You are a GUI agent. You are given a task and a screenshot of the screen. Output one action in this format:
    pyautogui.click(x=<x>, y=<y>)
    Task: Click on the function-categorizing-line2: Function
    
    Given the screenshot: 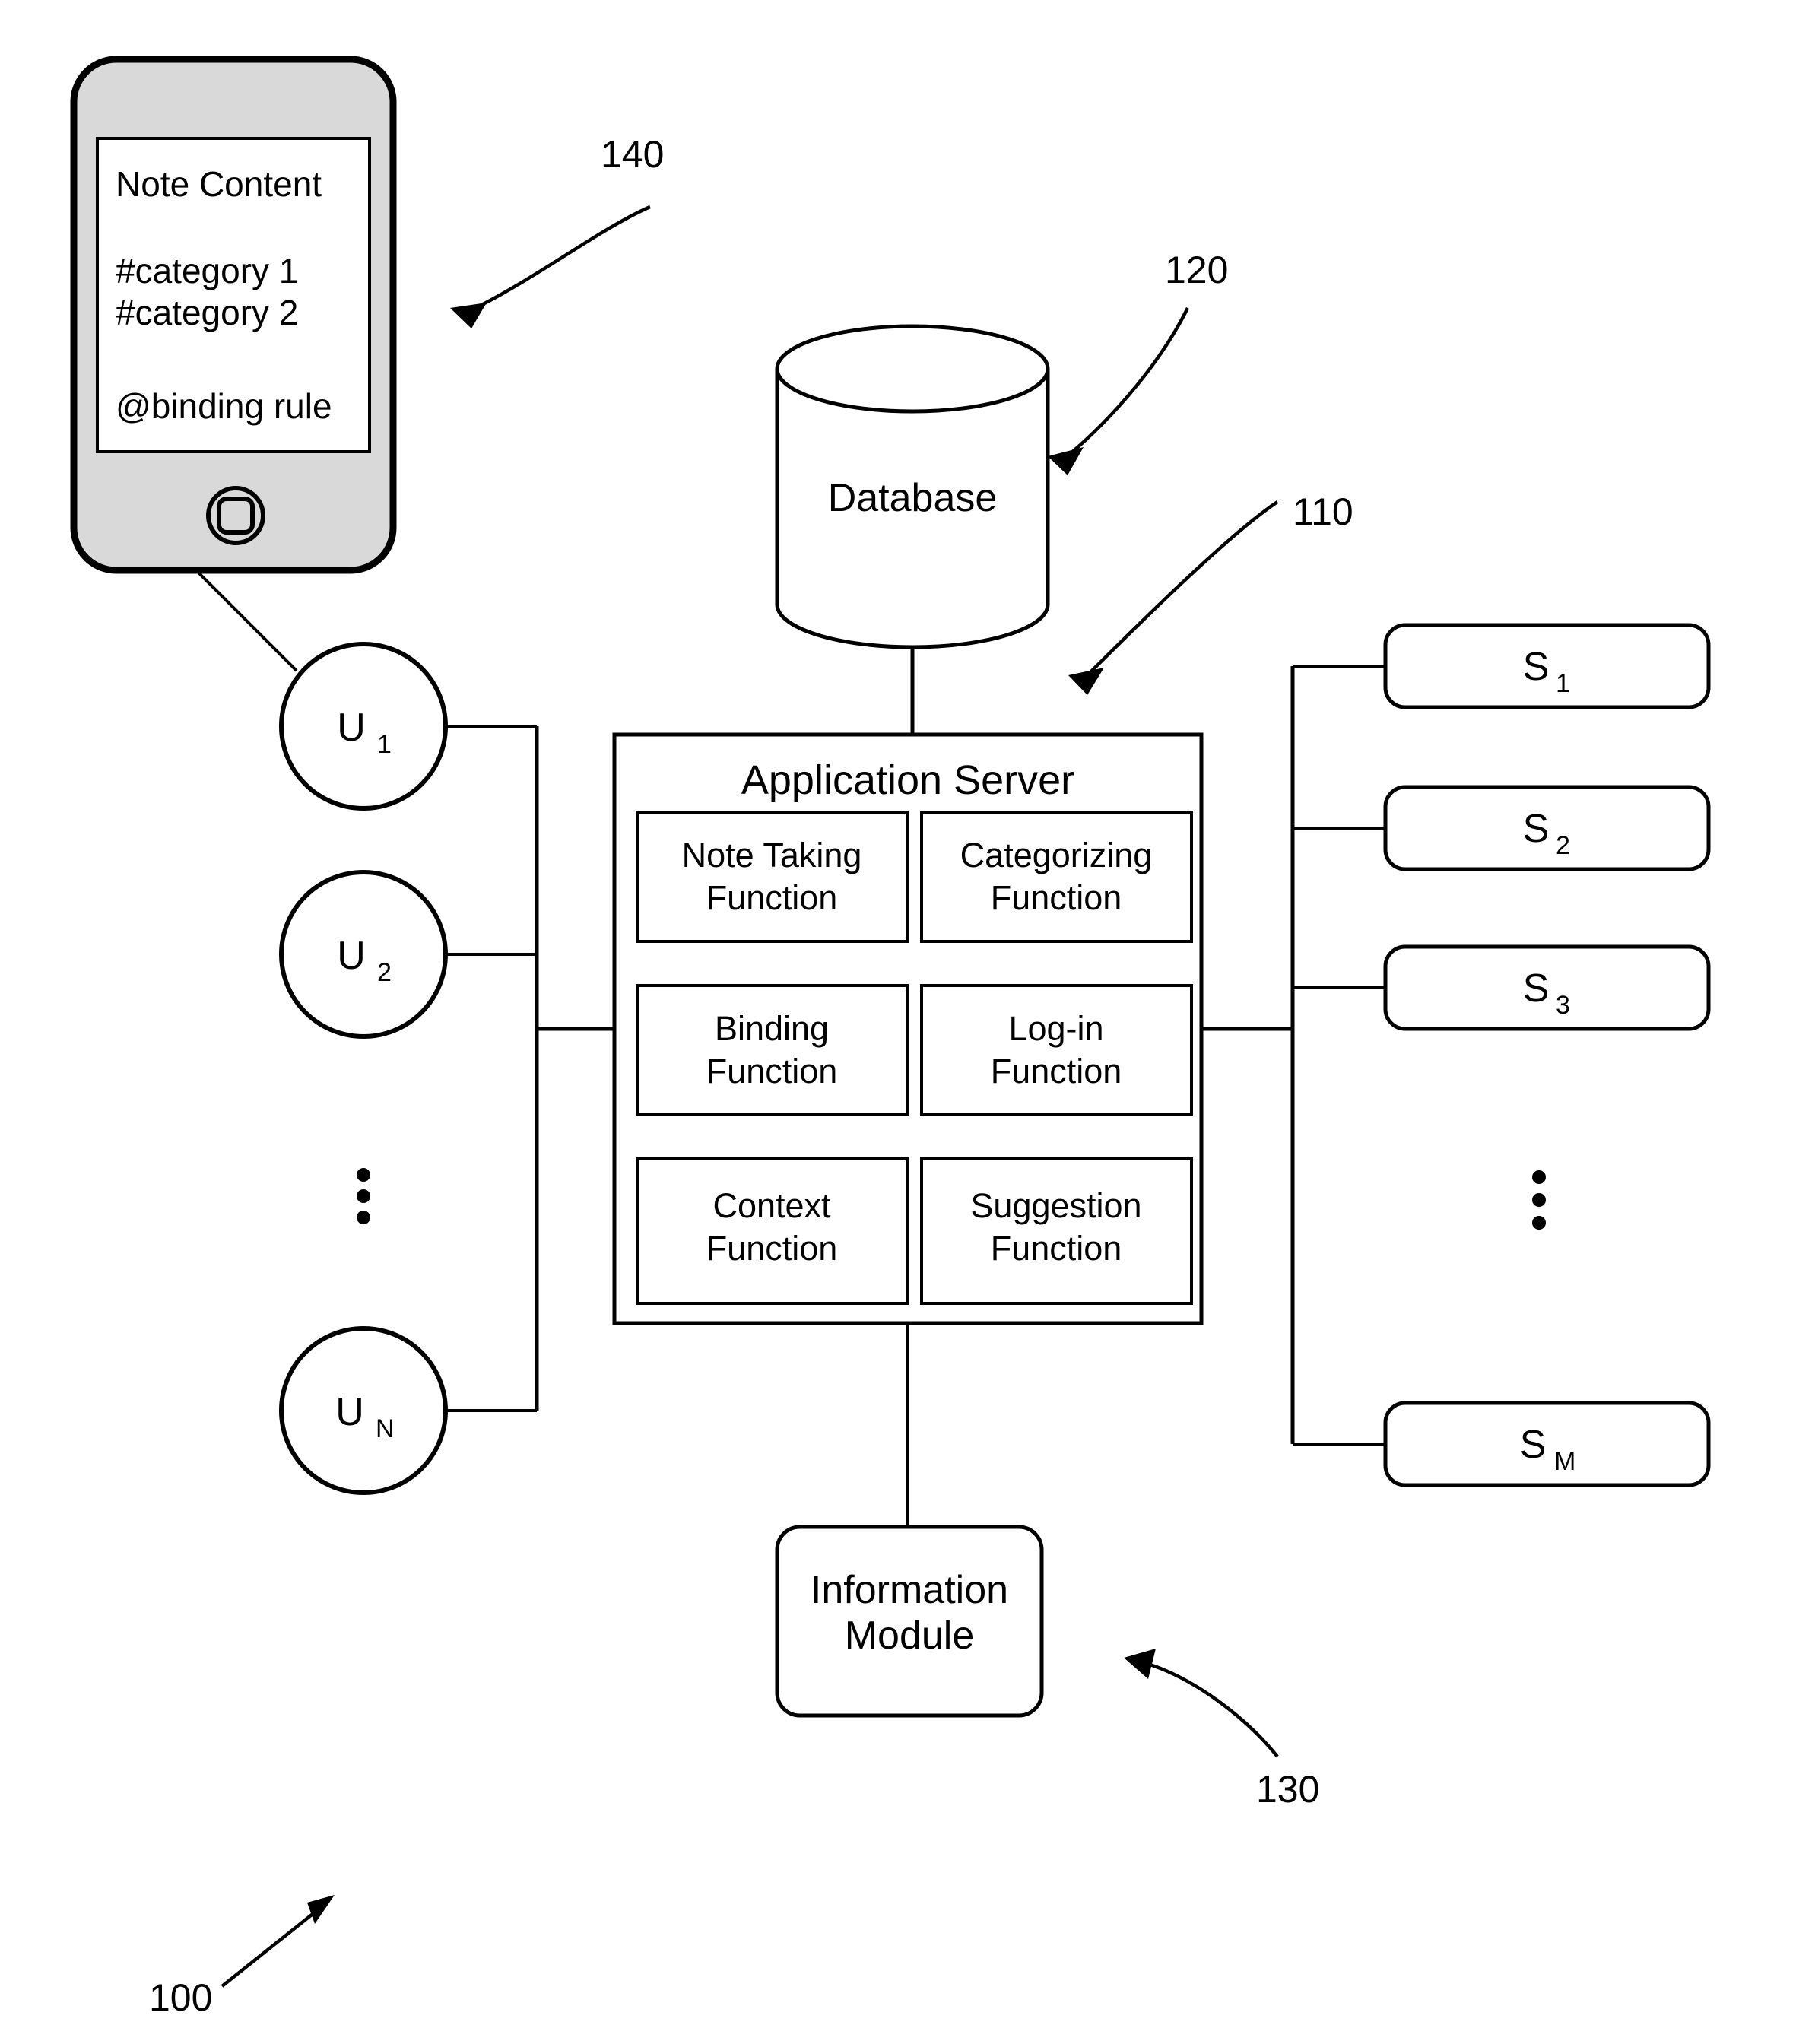 What is the action you would take?
    pyautogui.click(x=1056, y=897)
    